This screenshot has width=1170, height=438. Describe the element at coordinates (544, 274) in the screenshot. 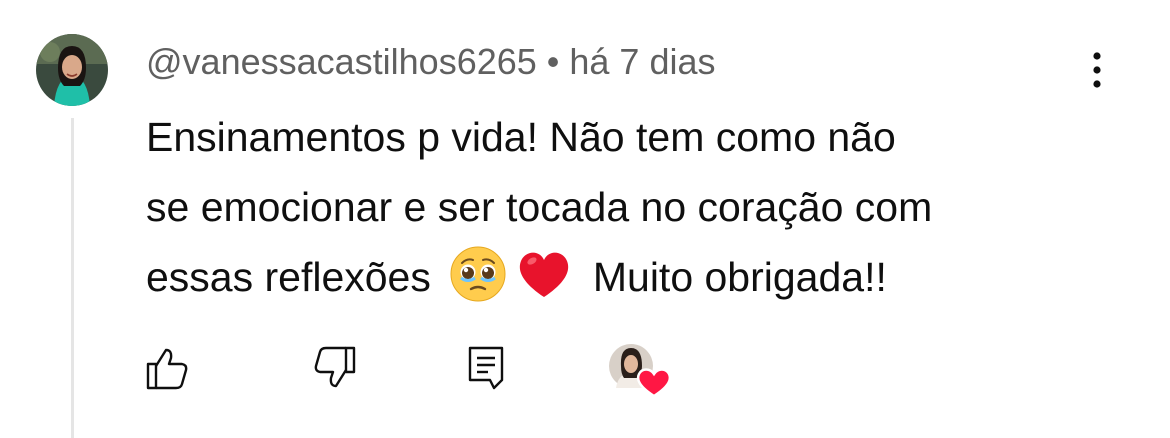

I see `red-heart-emoji-icon` at that location.